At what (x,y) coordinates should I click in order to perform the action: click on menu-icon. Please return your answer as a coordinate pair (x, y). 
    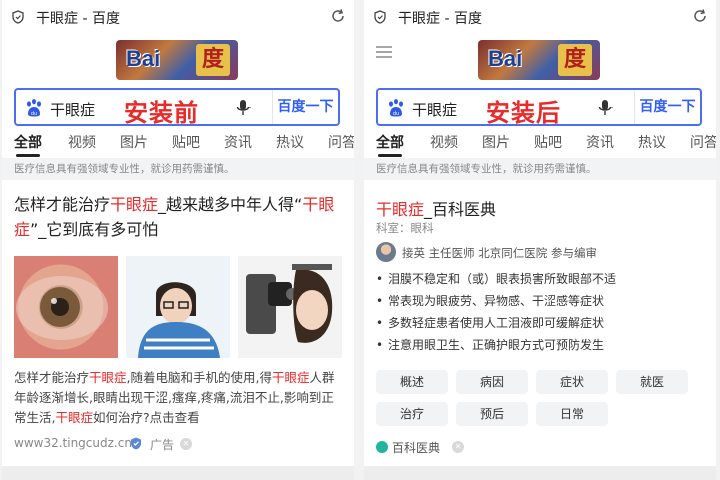
    Looking at the image, I should click on (384, 52).